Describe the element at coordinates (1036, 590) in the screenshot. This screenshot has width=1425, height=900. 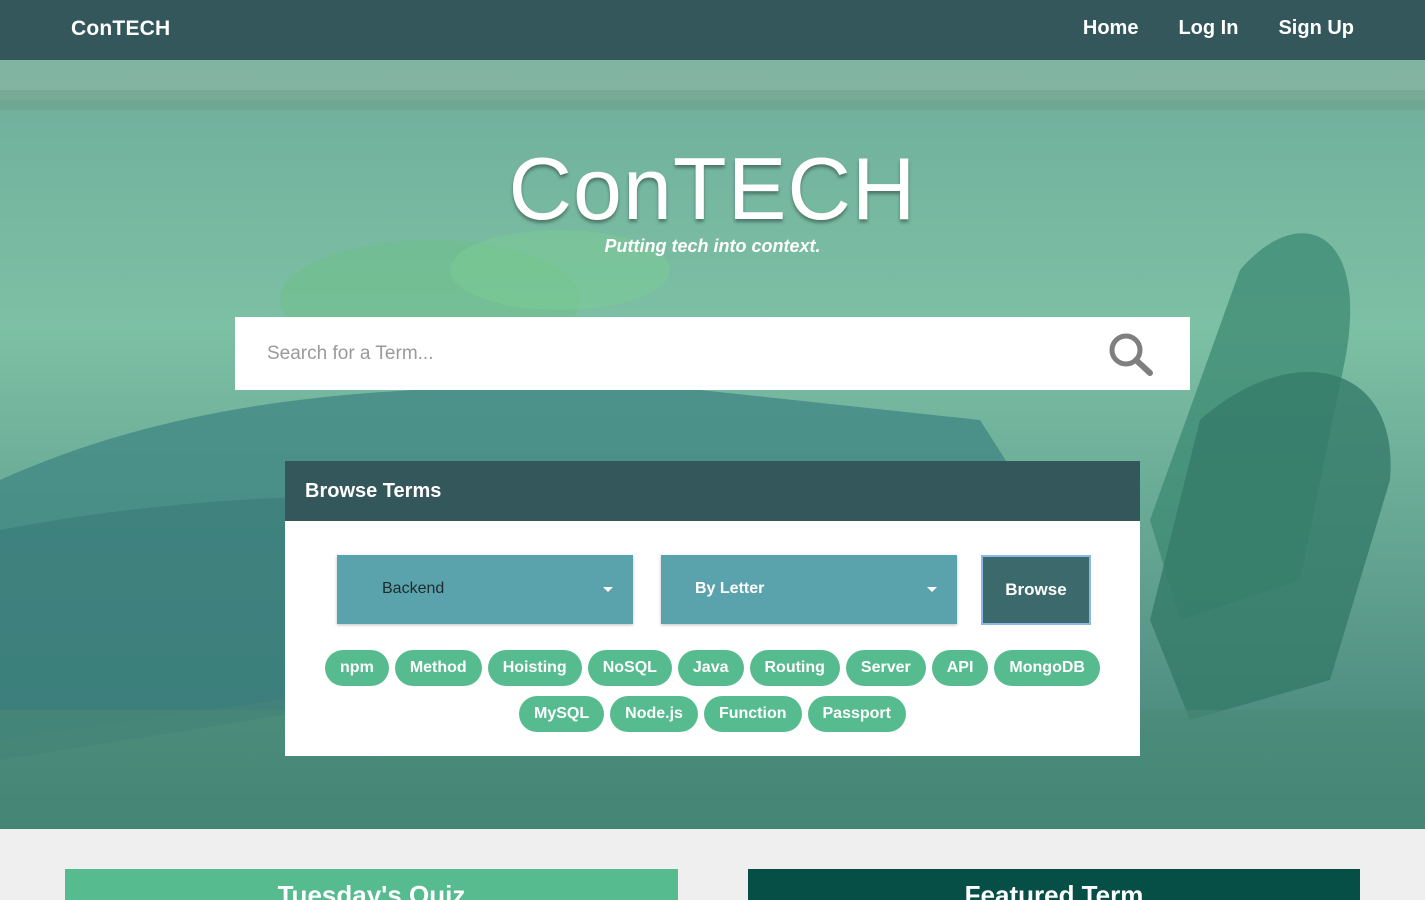
I see `browse-button: Browse` at that location.